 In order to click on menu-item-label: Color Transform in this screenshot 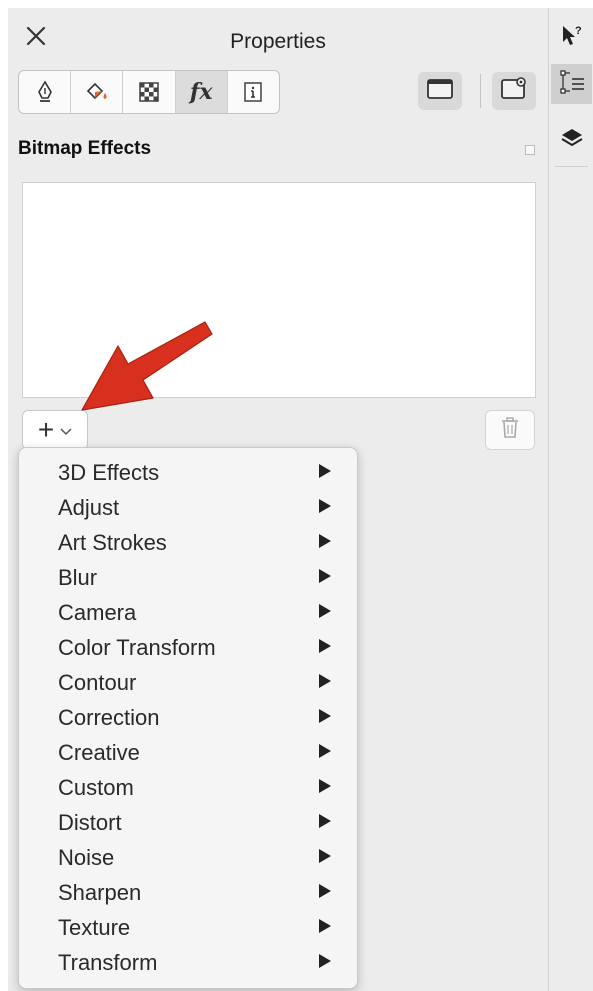, I will do `click(137, 647)`.